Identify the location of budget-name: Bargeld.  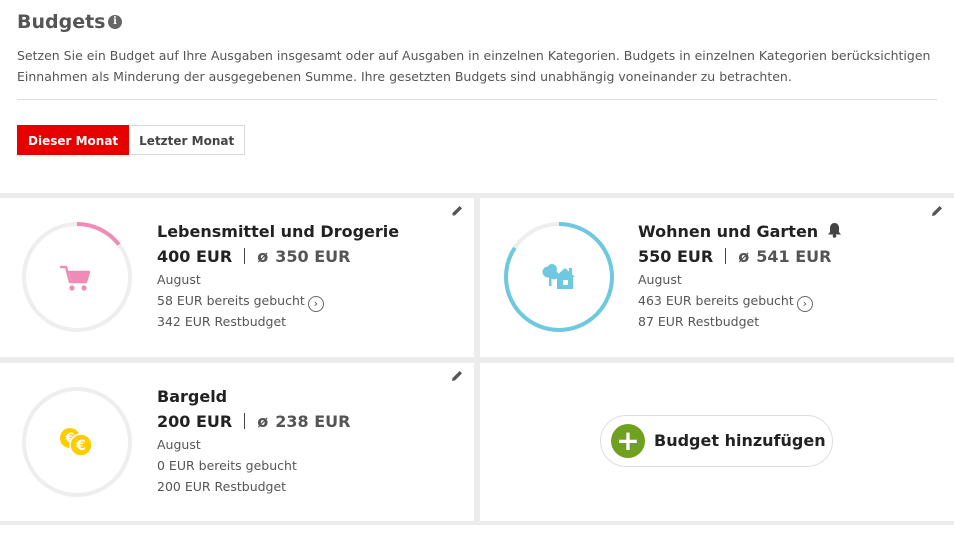
(192, 396).